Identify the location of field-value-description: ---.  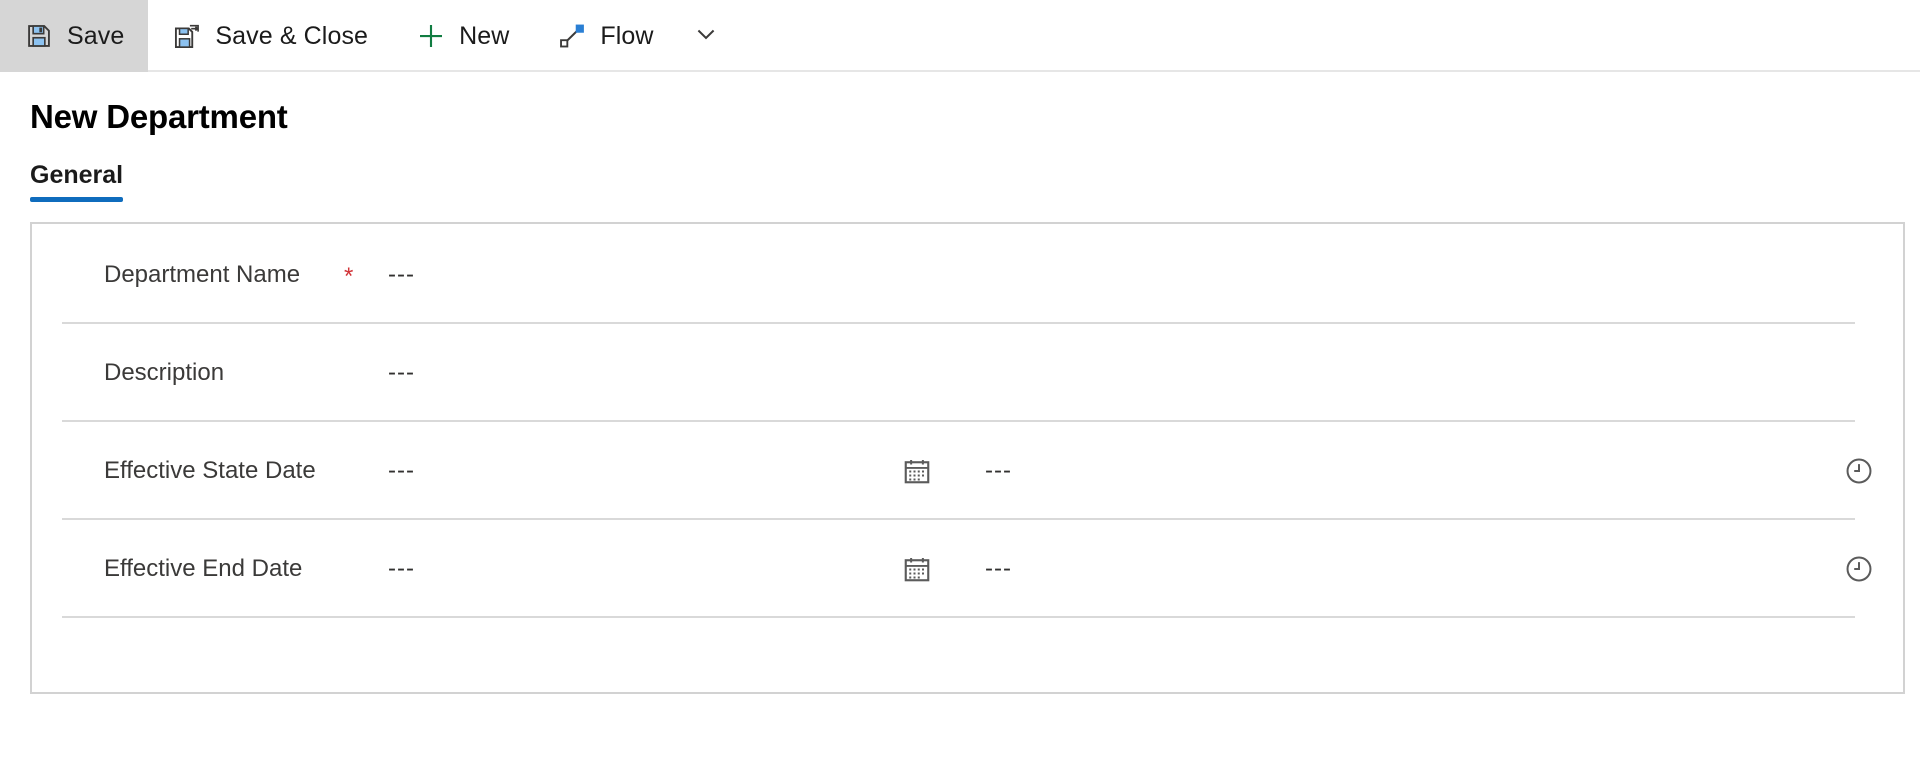
(401, 373).